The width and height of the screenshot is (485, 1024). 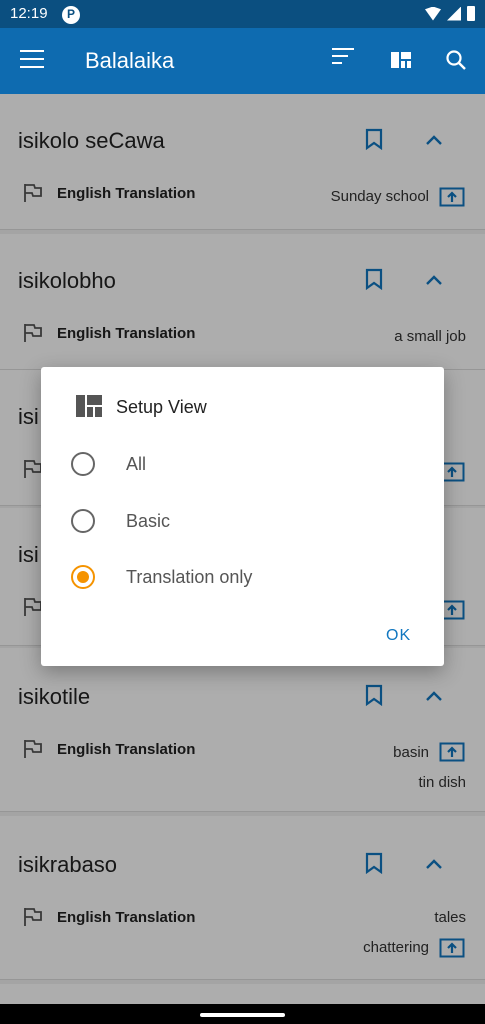 I want to click on ok-button: OK, so click(x=398, y=636).